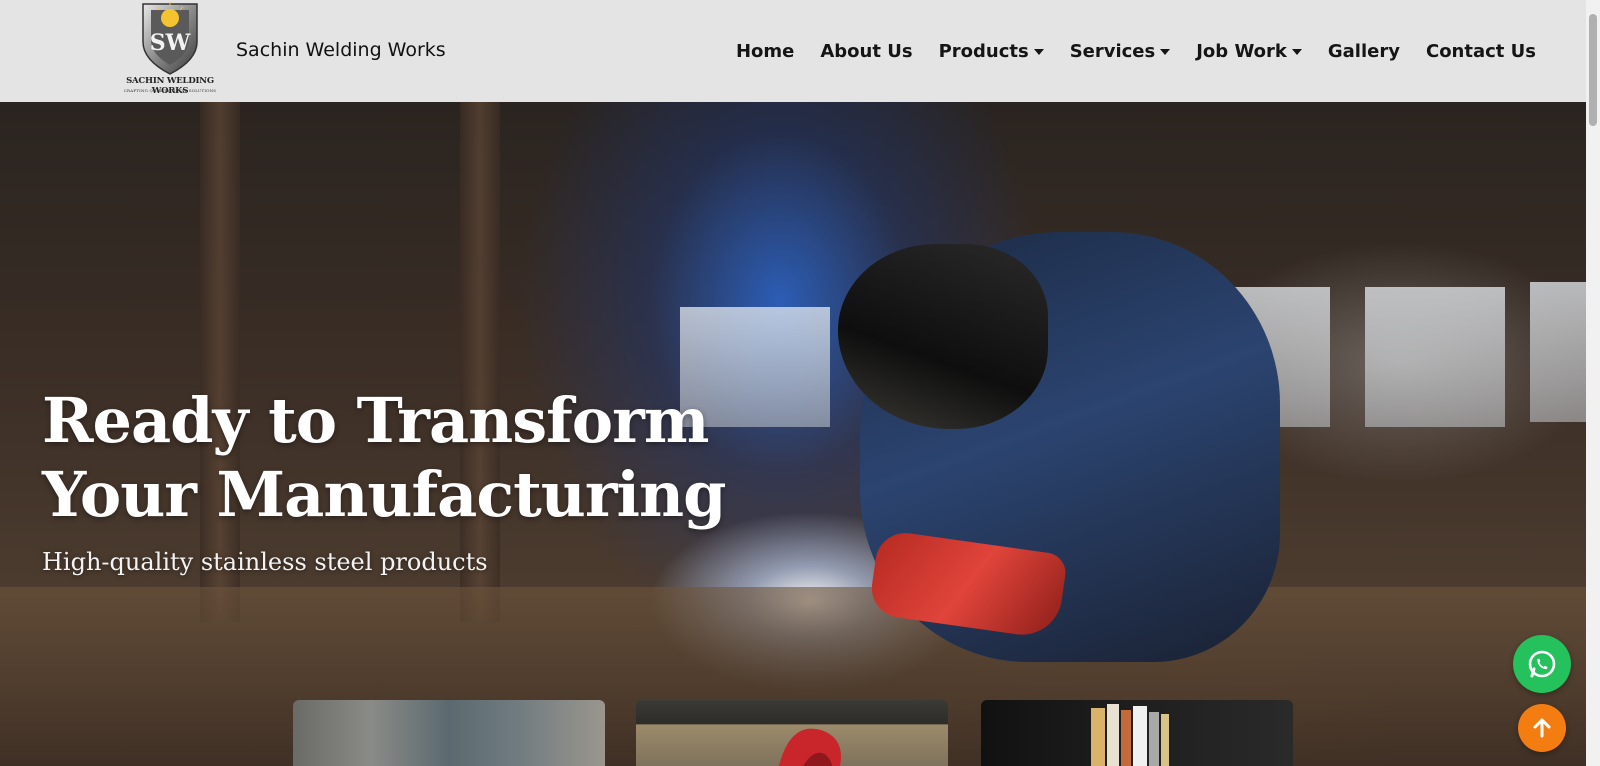 This screenshot has height=766, width=1600. I want to click on nav-services-label: Services, so click(1112, 51).